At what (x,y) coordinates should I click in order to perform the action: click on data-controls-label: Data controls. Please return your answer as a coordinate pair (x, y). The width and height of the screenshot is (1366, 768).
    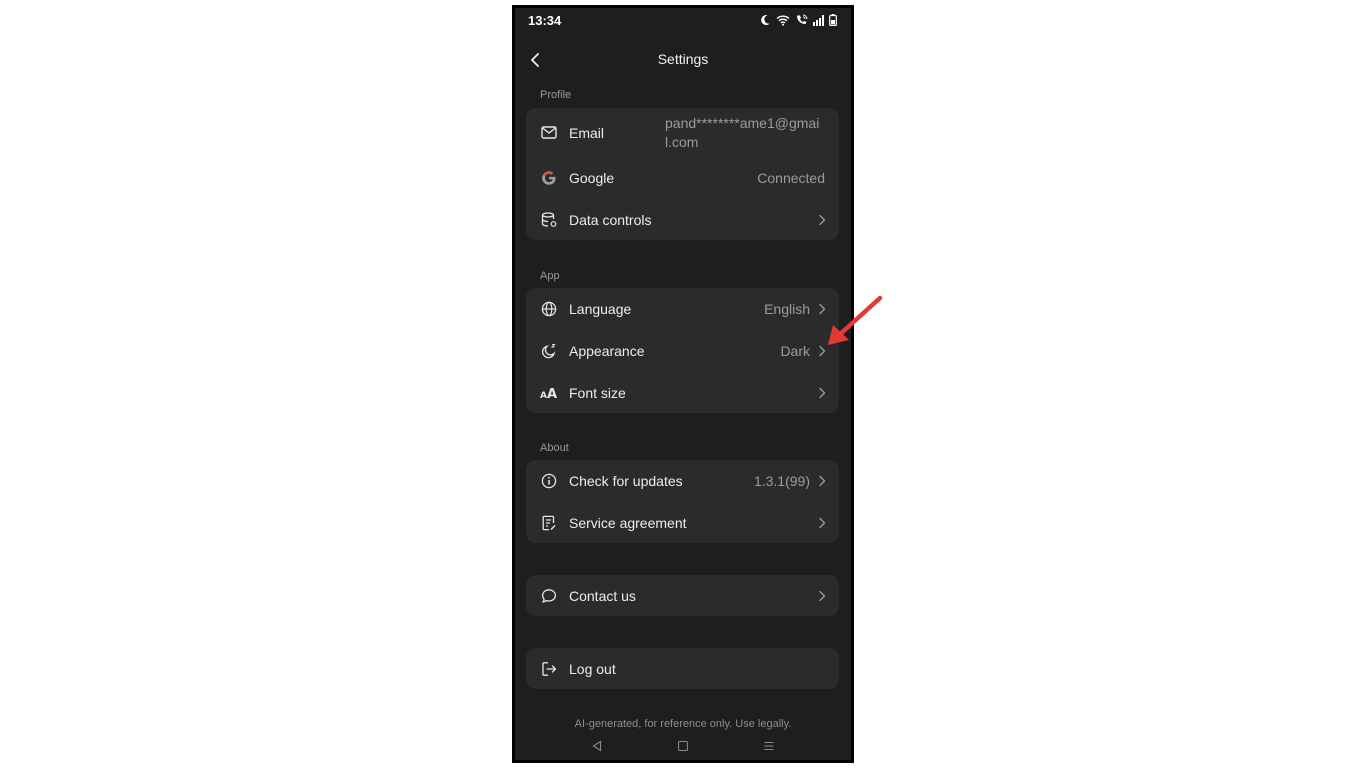
    Looking at the image, I should click on (610, 220).